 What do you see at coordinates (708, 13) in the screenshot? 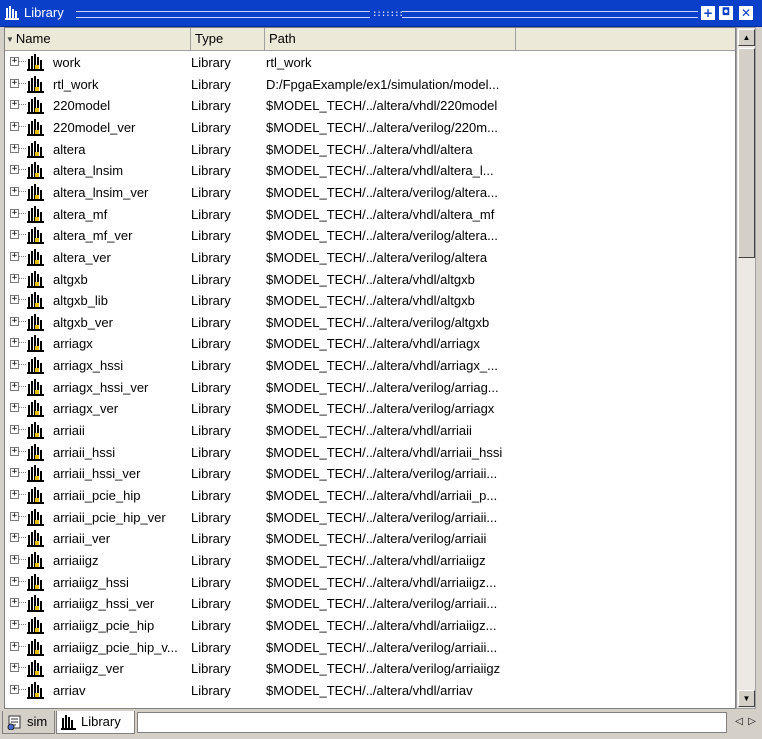
I see `dock-plus-button: +` at bounding box center [708, 13].